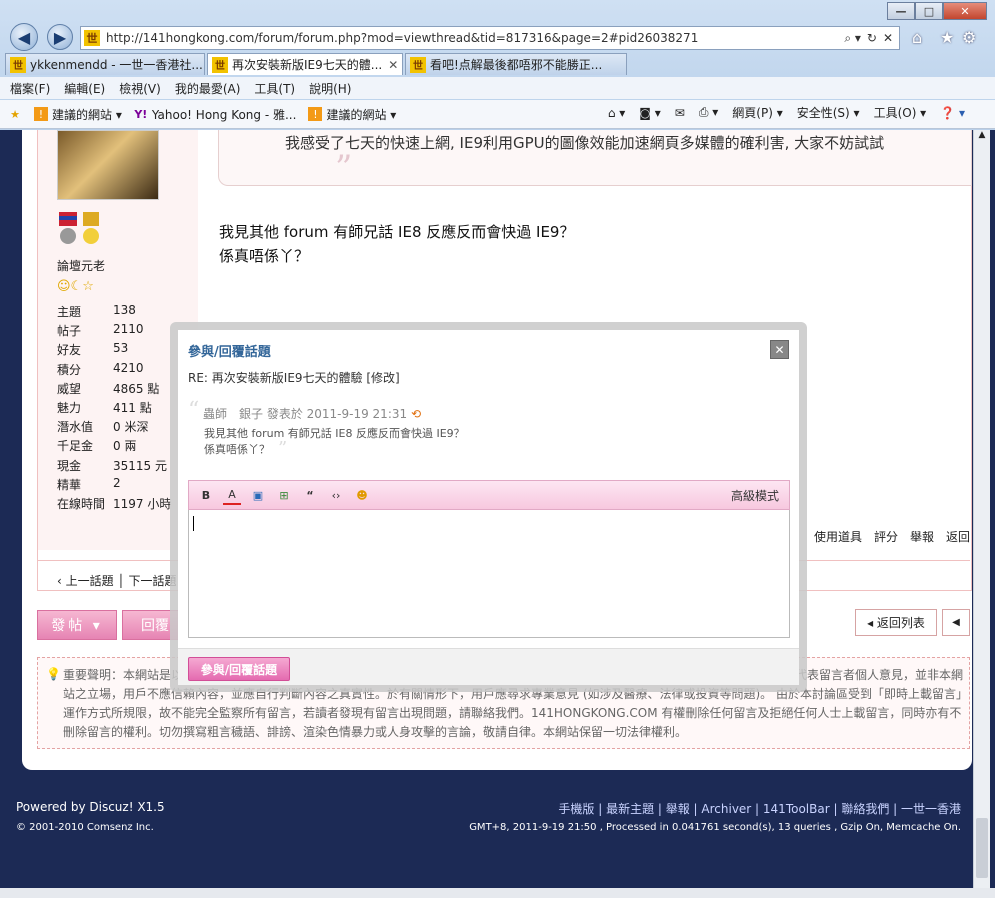  I want to click on quote-author-text: 蟲師 銀子 發表於 2011-9-19 21:31, so click(305, 414).